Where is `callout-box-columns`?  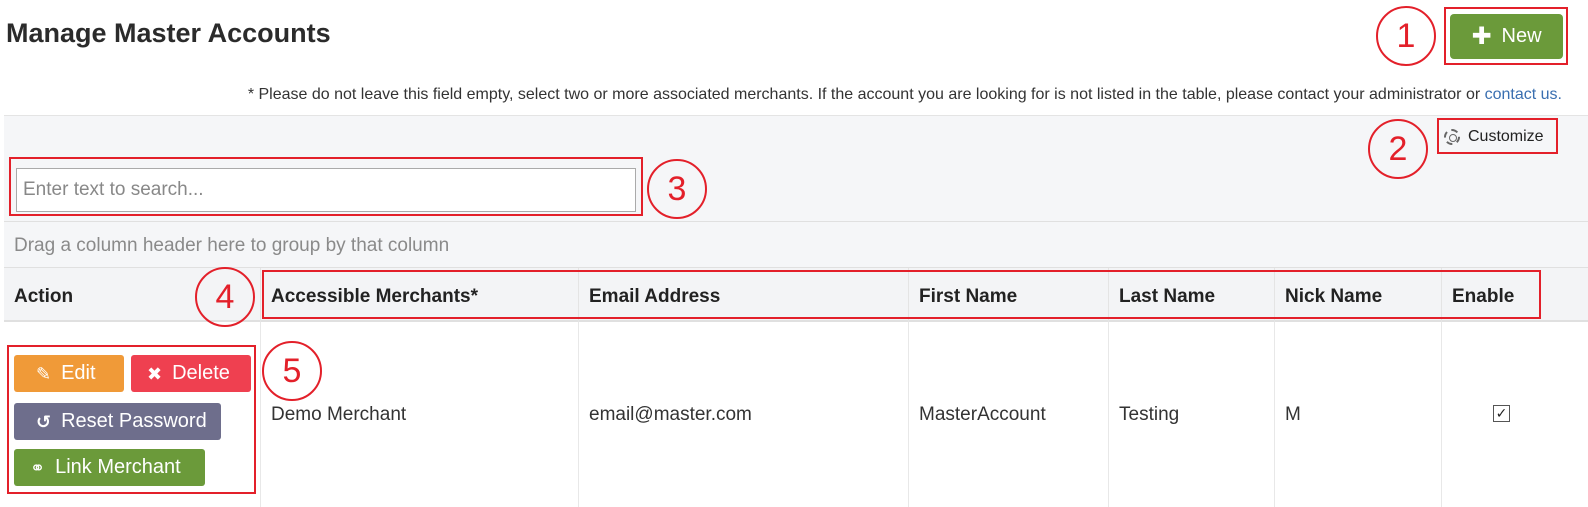
callout-box-columns is located at coordinates (901, 294).